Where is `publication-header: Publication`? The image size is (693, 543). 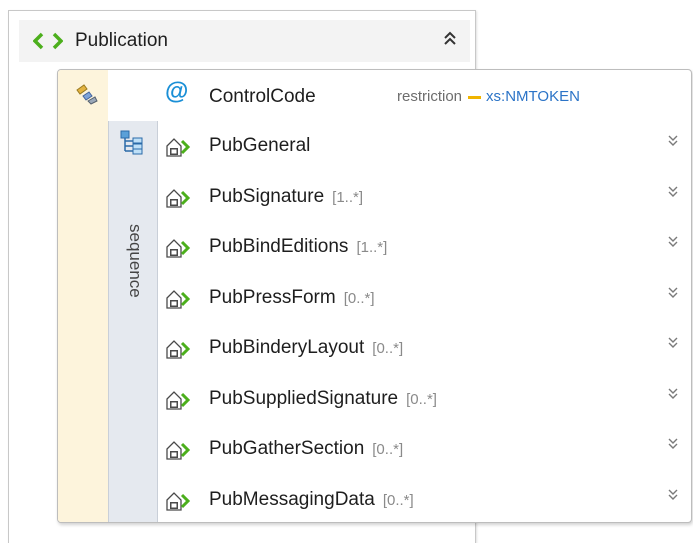
publication-header: Publication is located at coordinates (244, 41).